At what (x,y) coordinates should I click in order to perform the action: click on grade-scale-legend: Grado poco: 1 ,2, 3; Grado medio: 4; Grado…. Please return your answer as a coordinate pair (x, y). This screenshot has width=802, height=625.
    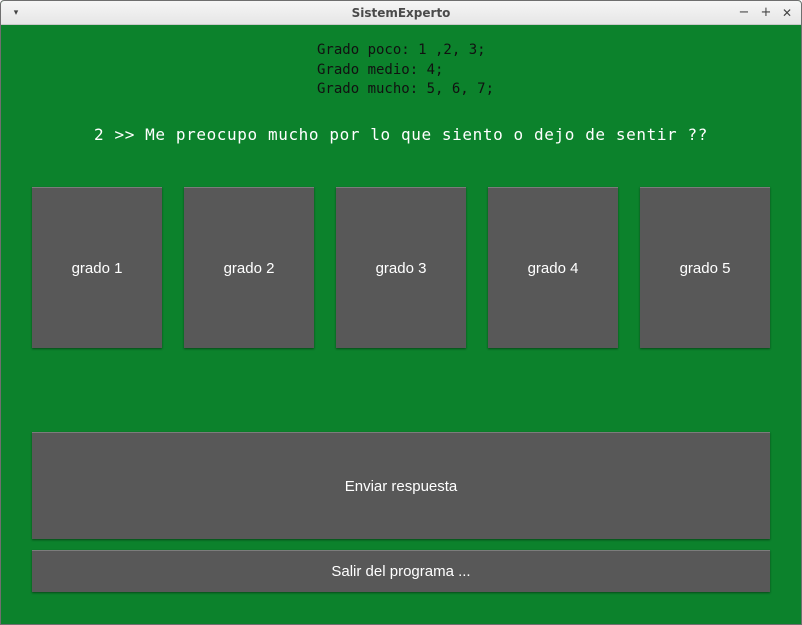
    Looking at the image, I should click on (405, 70).